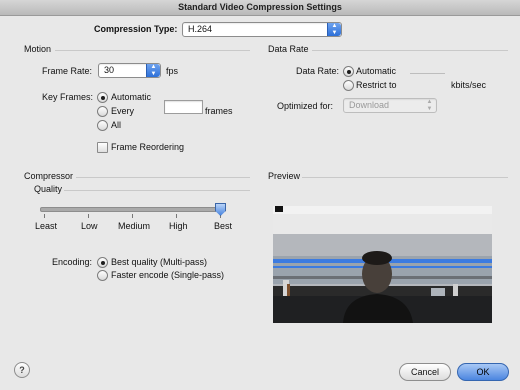 The image size is (520, 390). I want to click on data-rate-unit: kbits/sec, so click(469, 85).